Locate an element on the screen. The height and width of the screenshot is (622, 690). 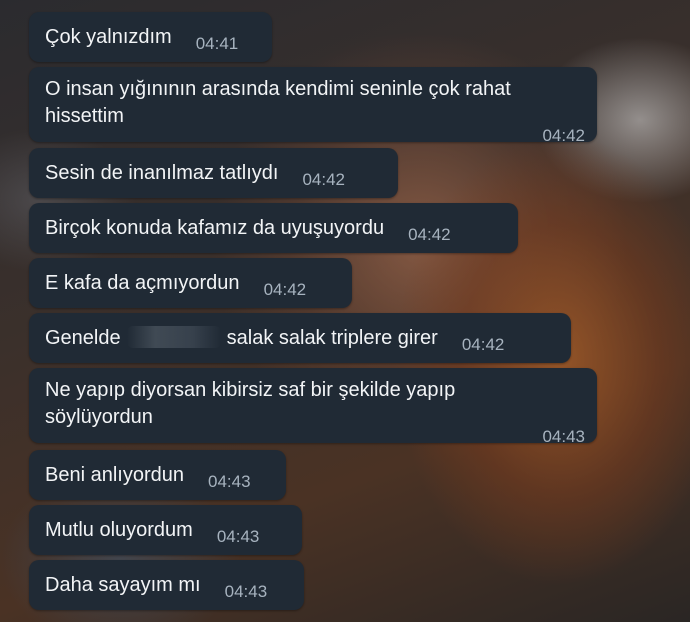
message-bubble: Daha sayayım mı 04:43 is located at coordinates (166, 585).